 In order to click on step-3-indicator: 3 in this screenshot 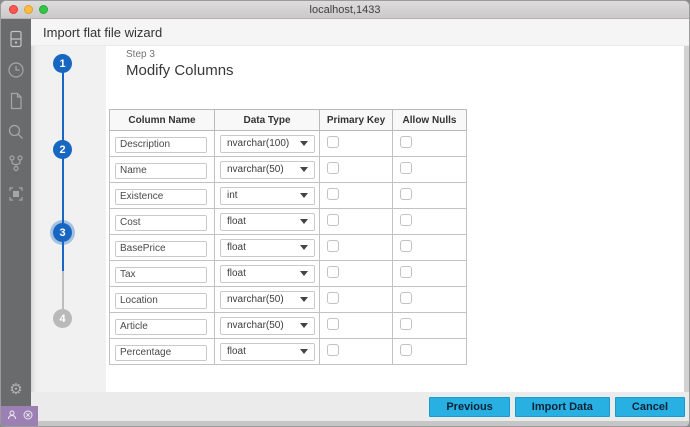, I will do `click(62, 232)`.